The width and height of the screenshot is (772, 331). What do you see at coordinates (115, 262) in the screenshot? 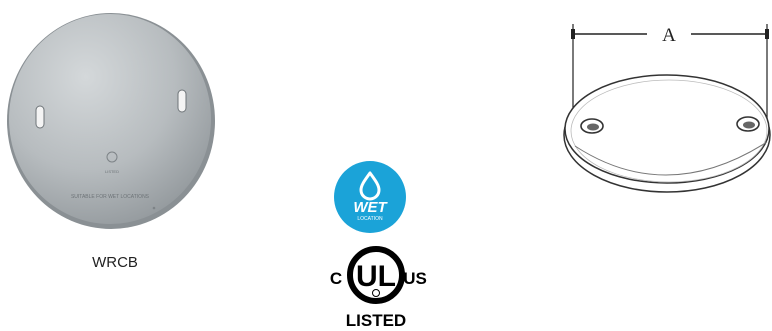
I see `product-caption: WRCB` at bounding box center [115, 262].